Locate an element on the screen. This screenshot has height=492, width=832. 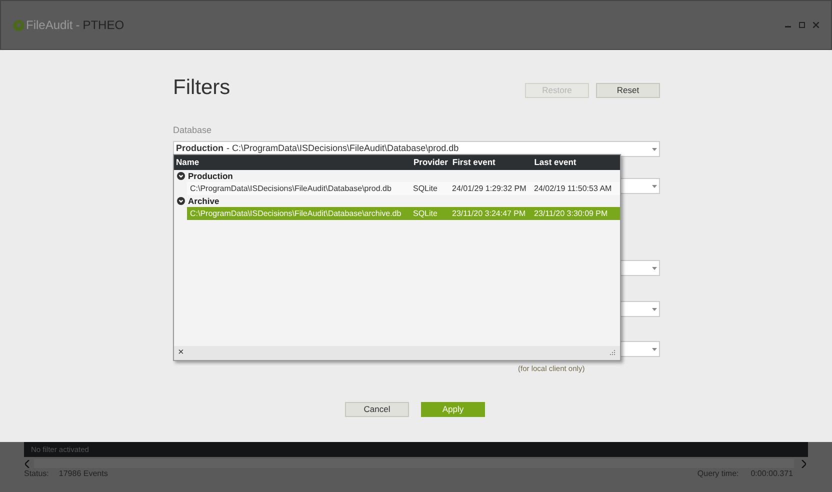
cancel-button: Cancel is located at coordinates (377, 409).